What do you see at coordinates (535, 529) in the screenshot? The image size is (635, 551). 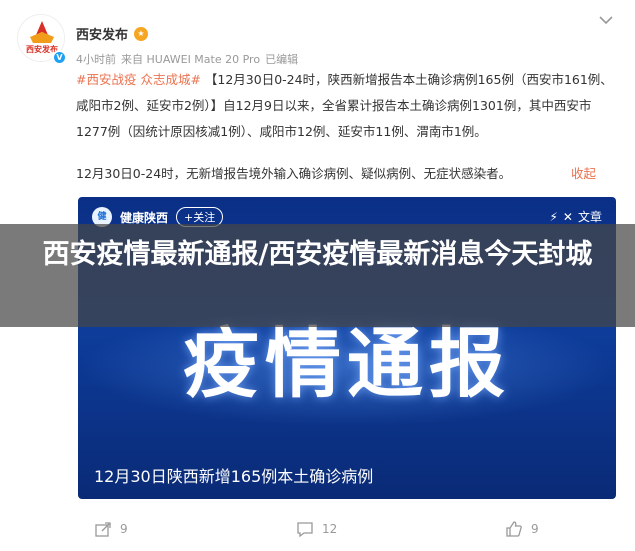 I see `like-count: 9` at bounding box center [535, 529].